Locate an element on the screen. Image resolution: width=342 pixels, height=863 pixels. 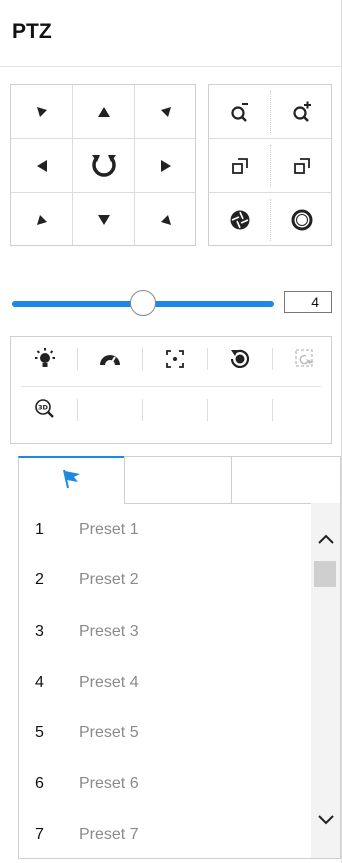
light-icon is located at coordinates (45, 357).